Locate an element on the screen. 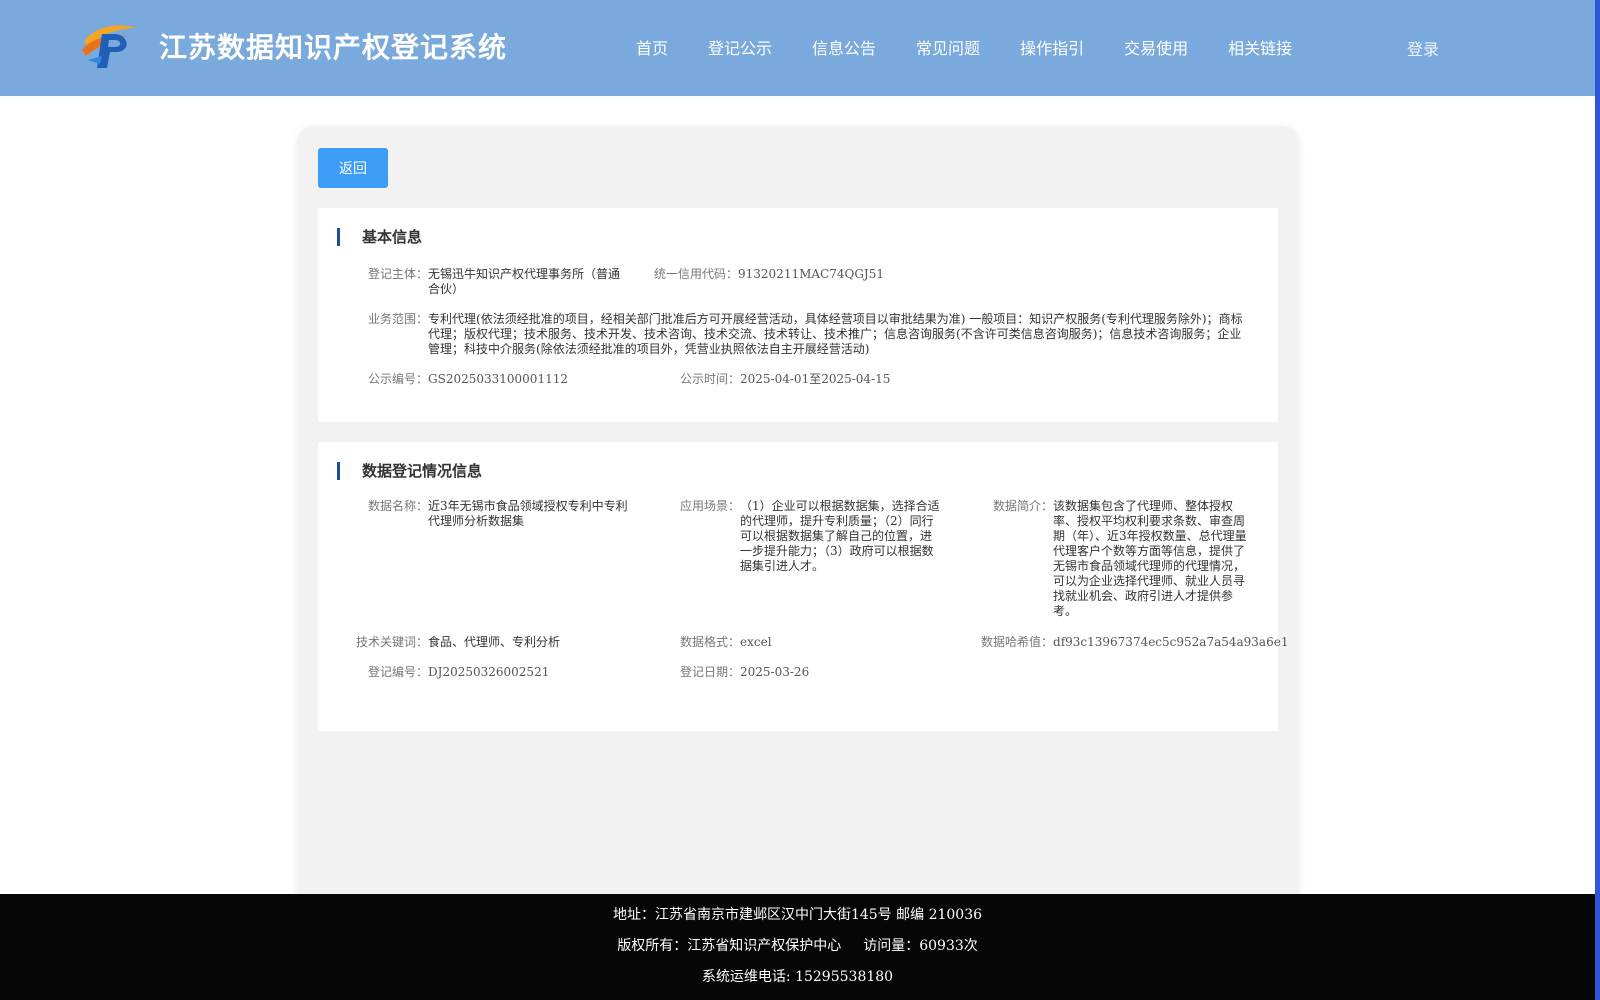 This screenshot has width=1600, height=1000. field-label: 登记编号： is located at coordinates (398, 672).